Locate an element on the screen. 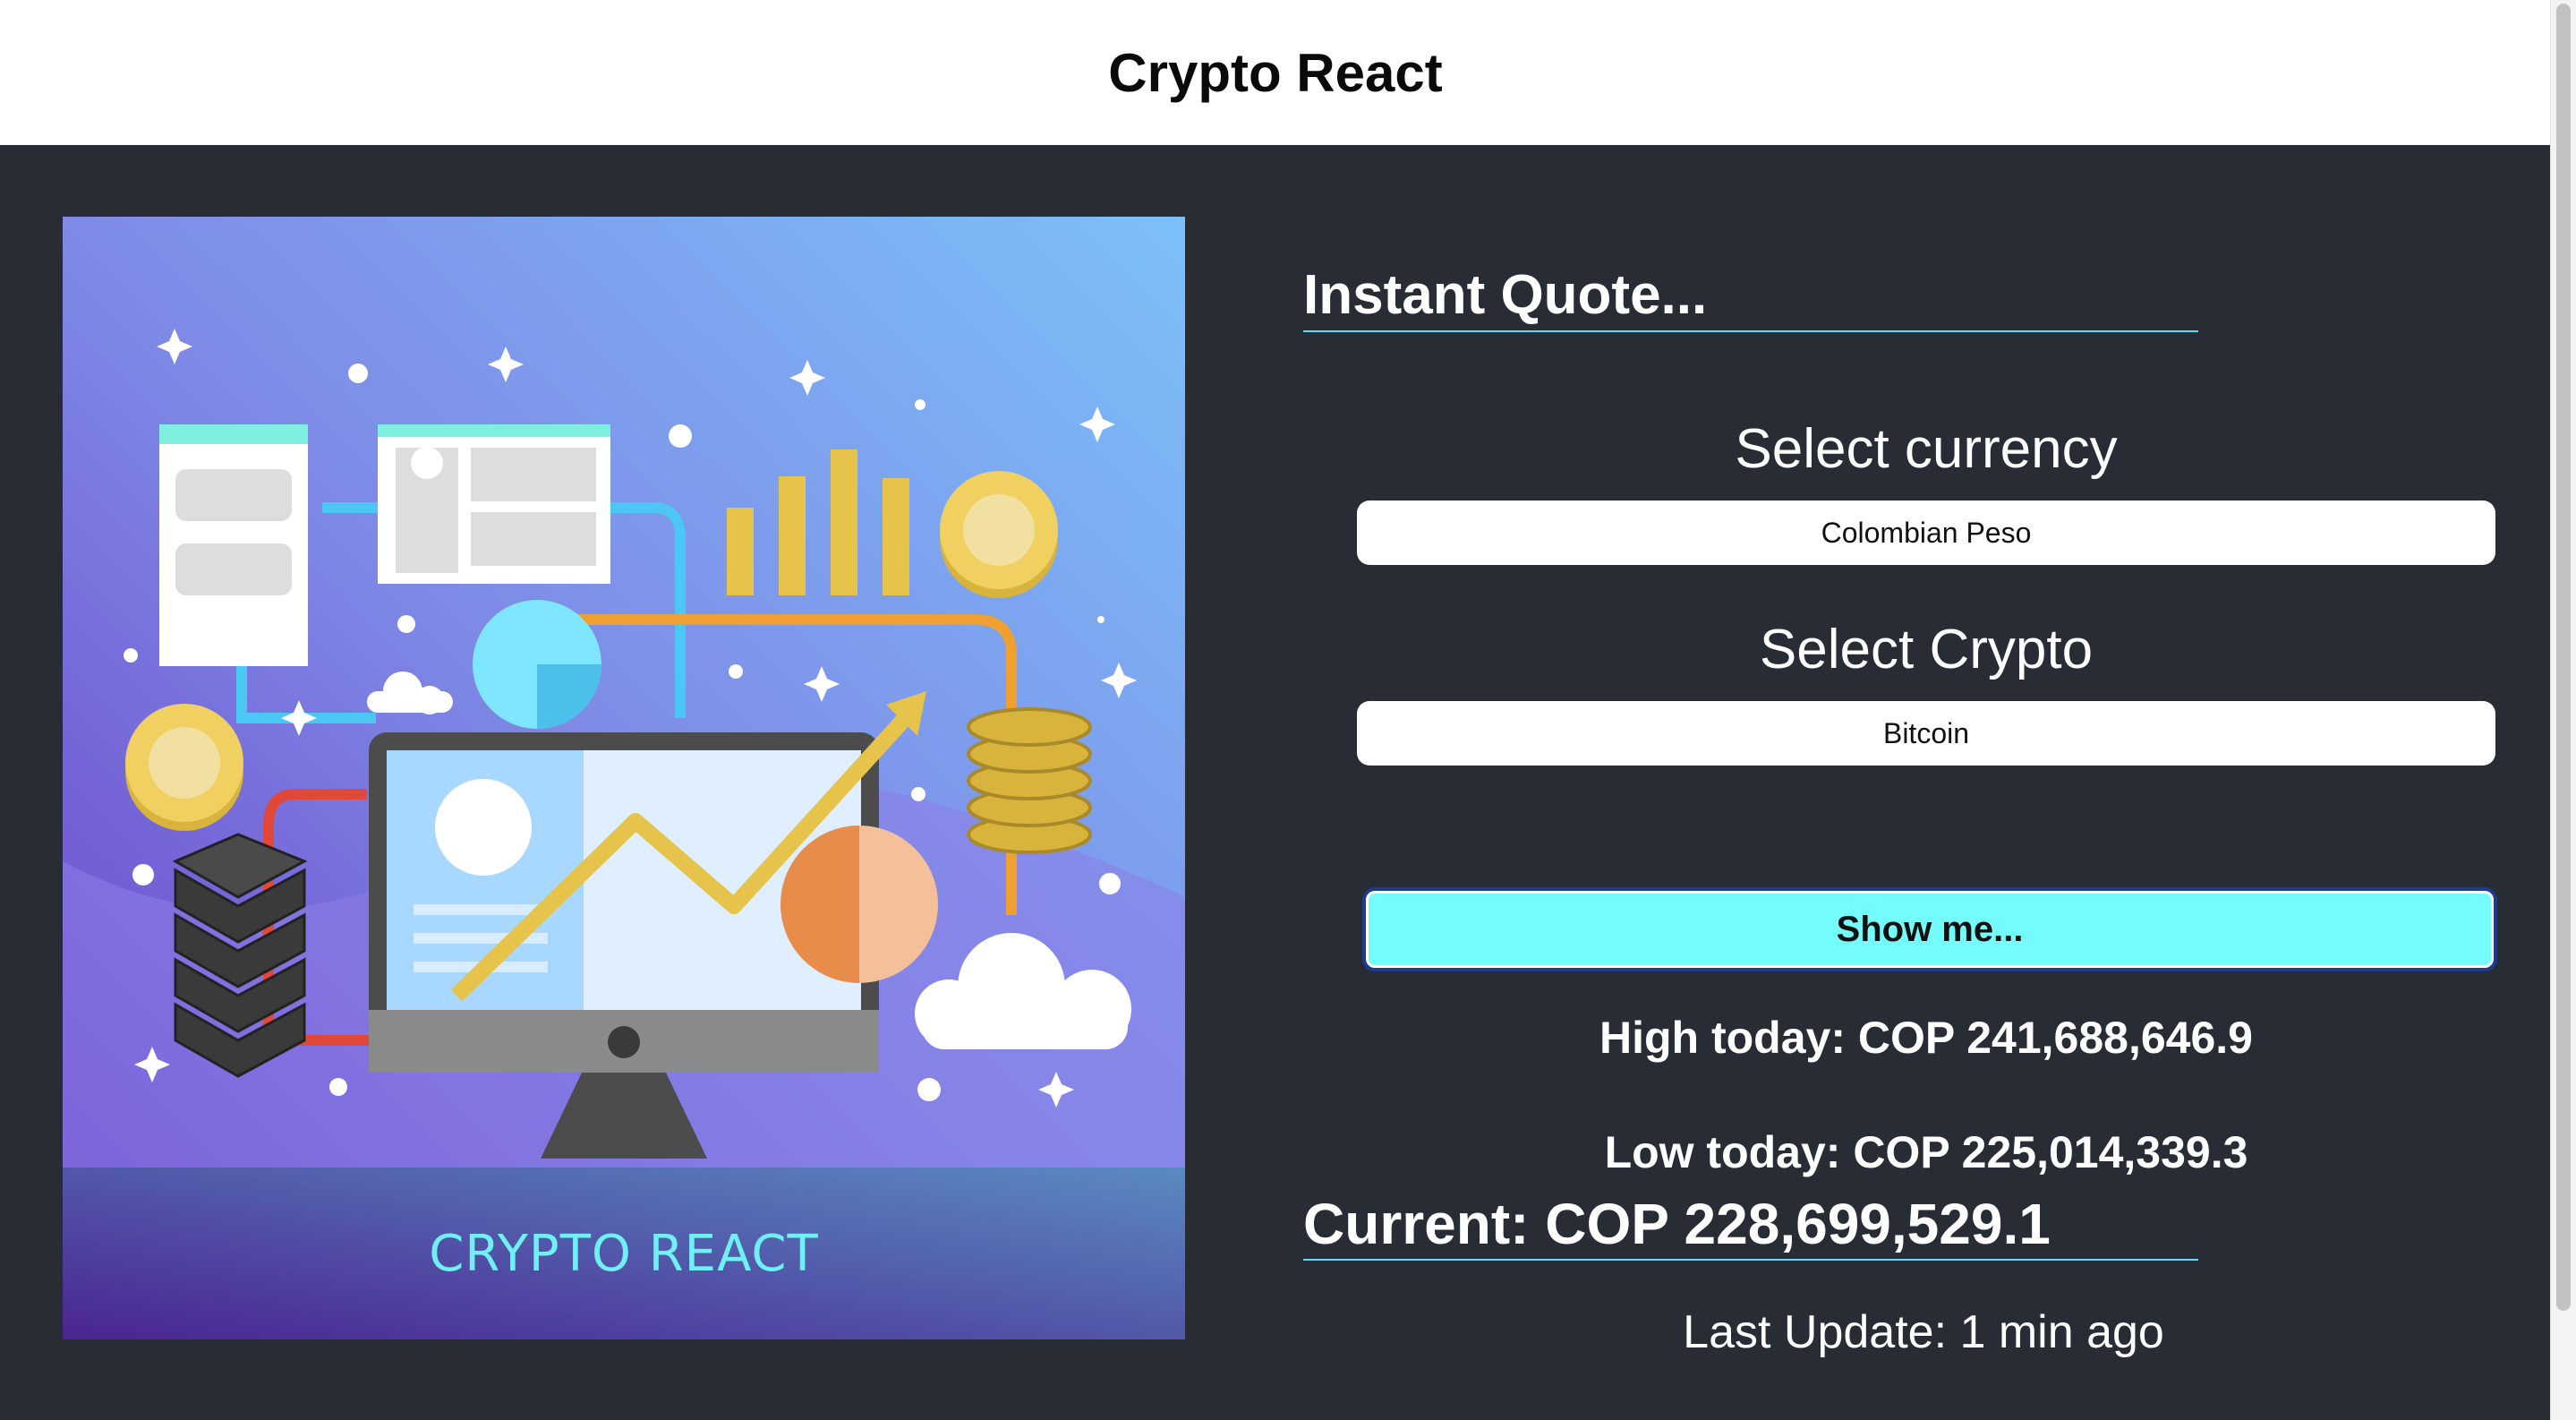  last-update: Last Update: 1 min ago is located at coordinates (1923, 1332).